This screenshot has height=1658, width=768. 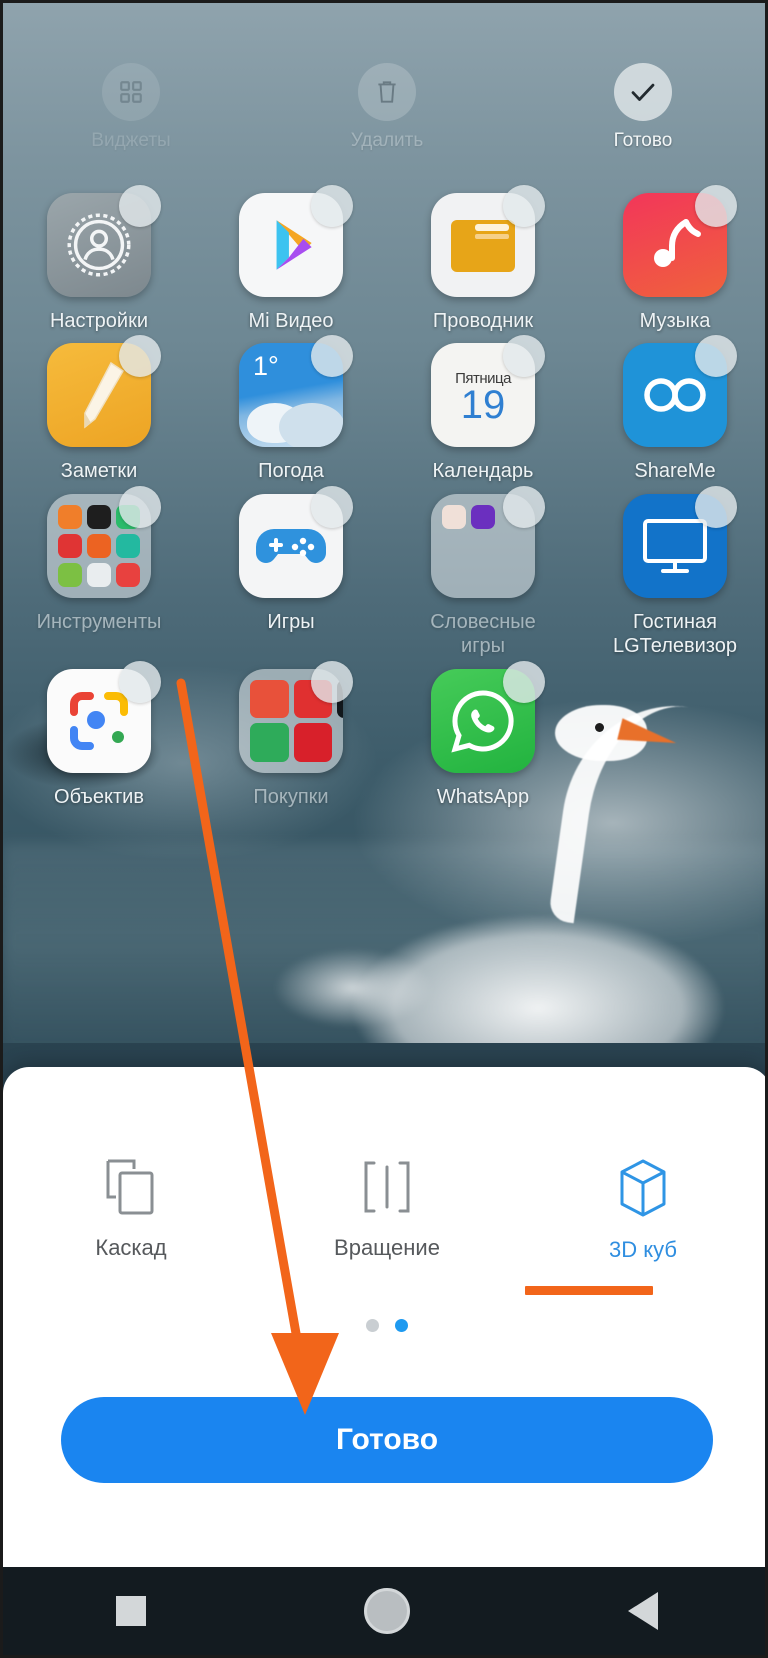 I want to click on app-notes: Заметки, so click(x=99, y=409).